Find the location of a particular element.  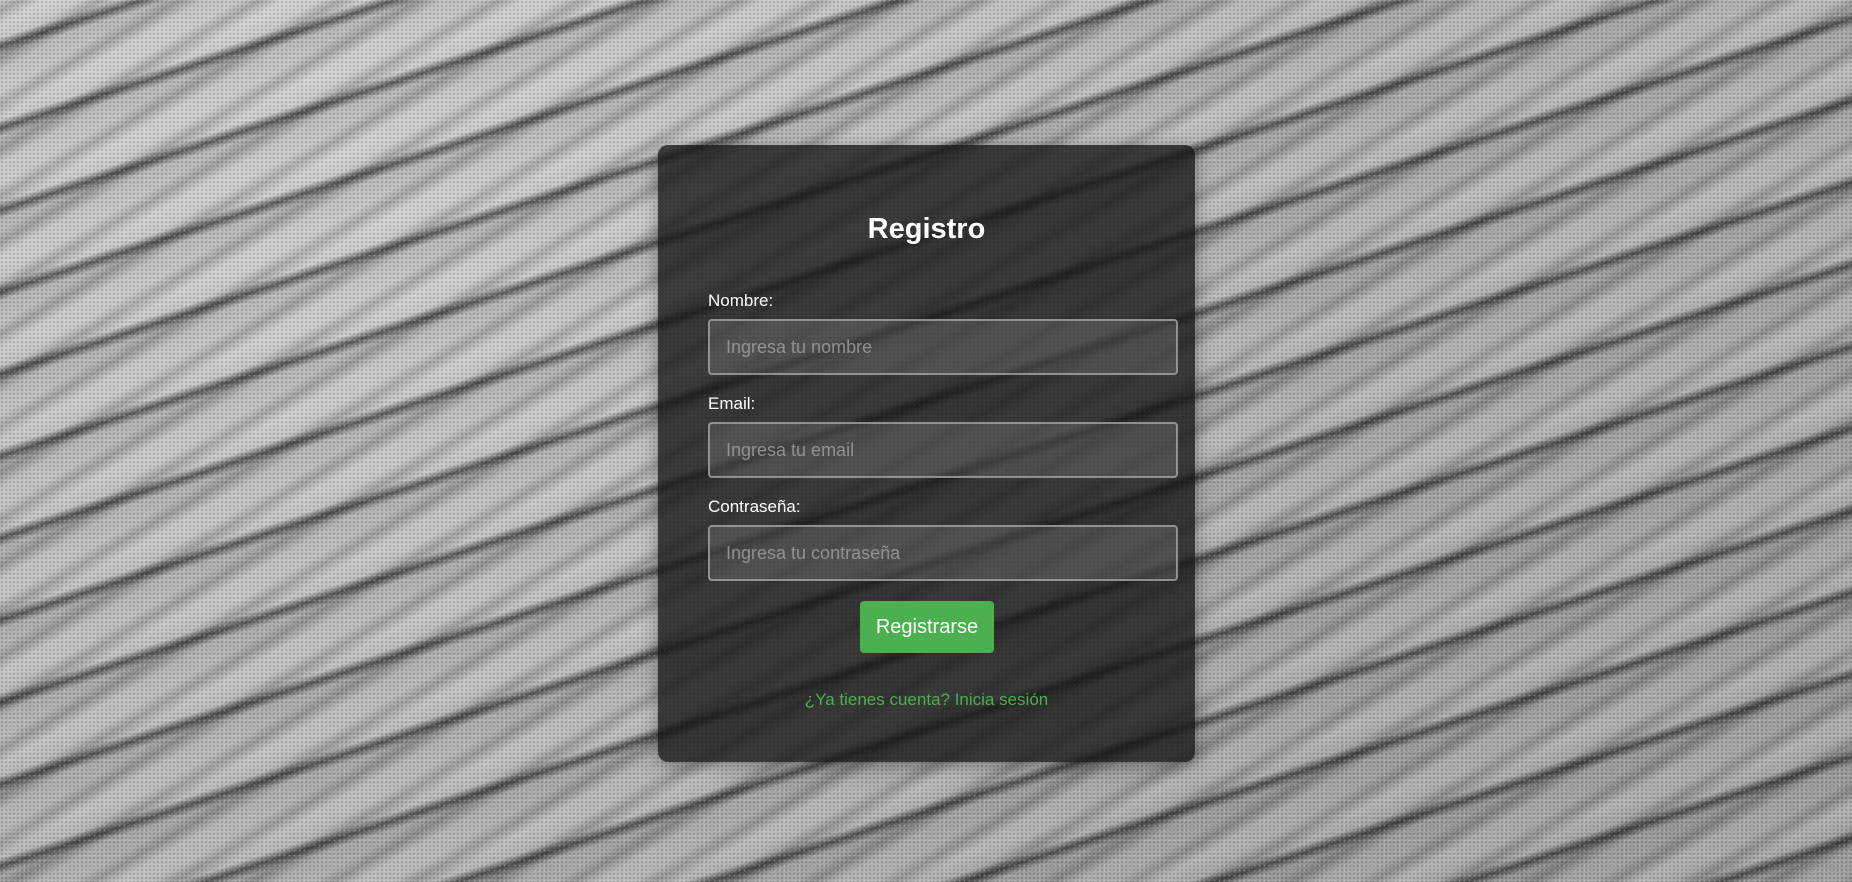

email-label: Email: is located at coordinates (732, 403).